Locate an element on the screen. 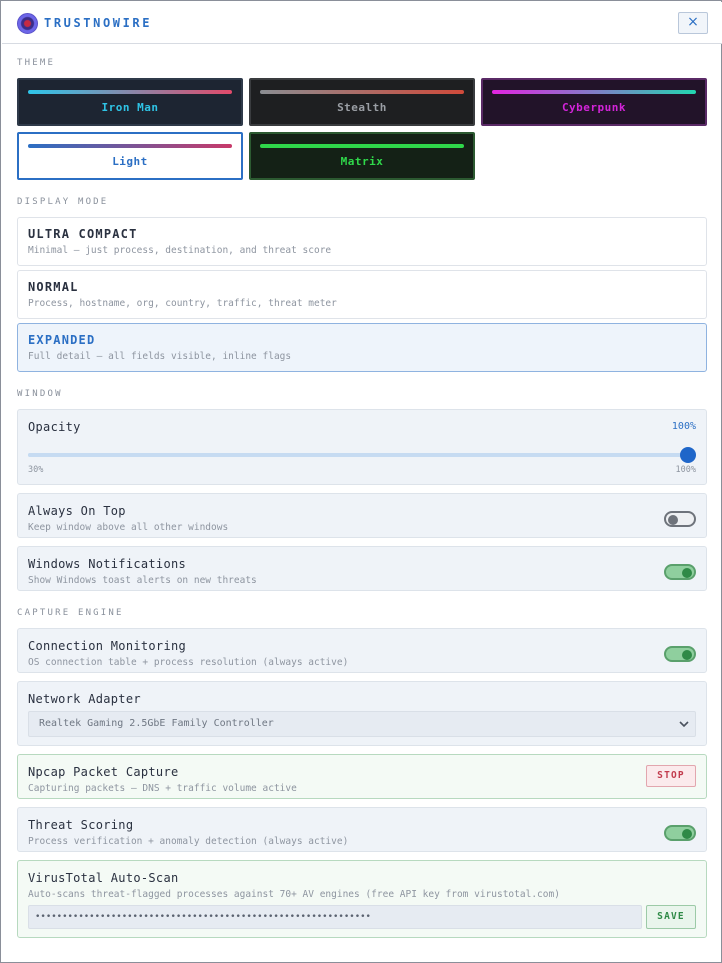 Image resolution: width=722 pixels, height=963 pixels. opacity-value: 100% is located at coordinates (683, 426).